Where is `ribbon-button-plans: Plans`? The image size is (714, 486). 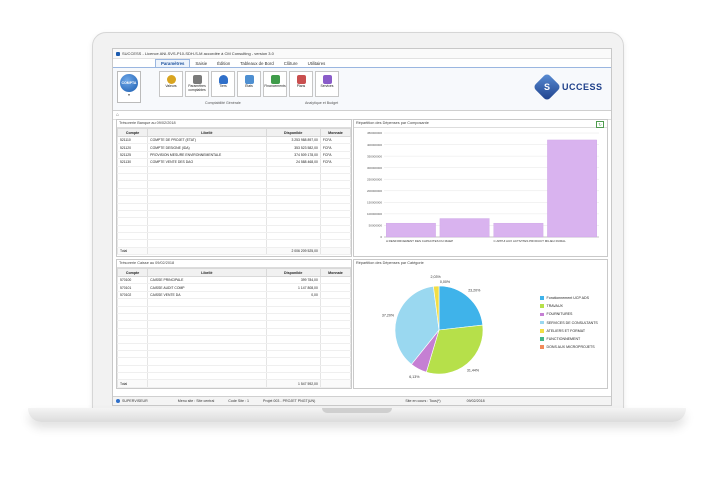
ribbon-button-plans: Plans is located at coordinates (301, 84).